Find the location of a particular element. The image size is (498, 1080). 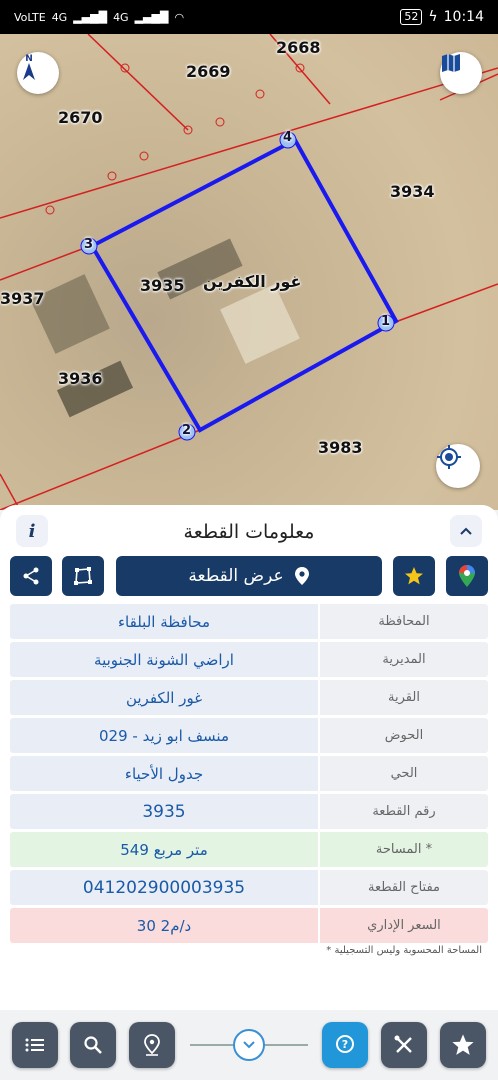

list-button is located at coordinates (35, 1045).